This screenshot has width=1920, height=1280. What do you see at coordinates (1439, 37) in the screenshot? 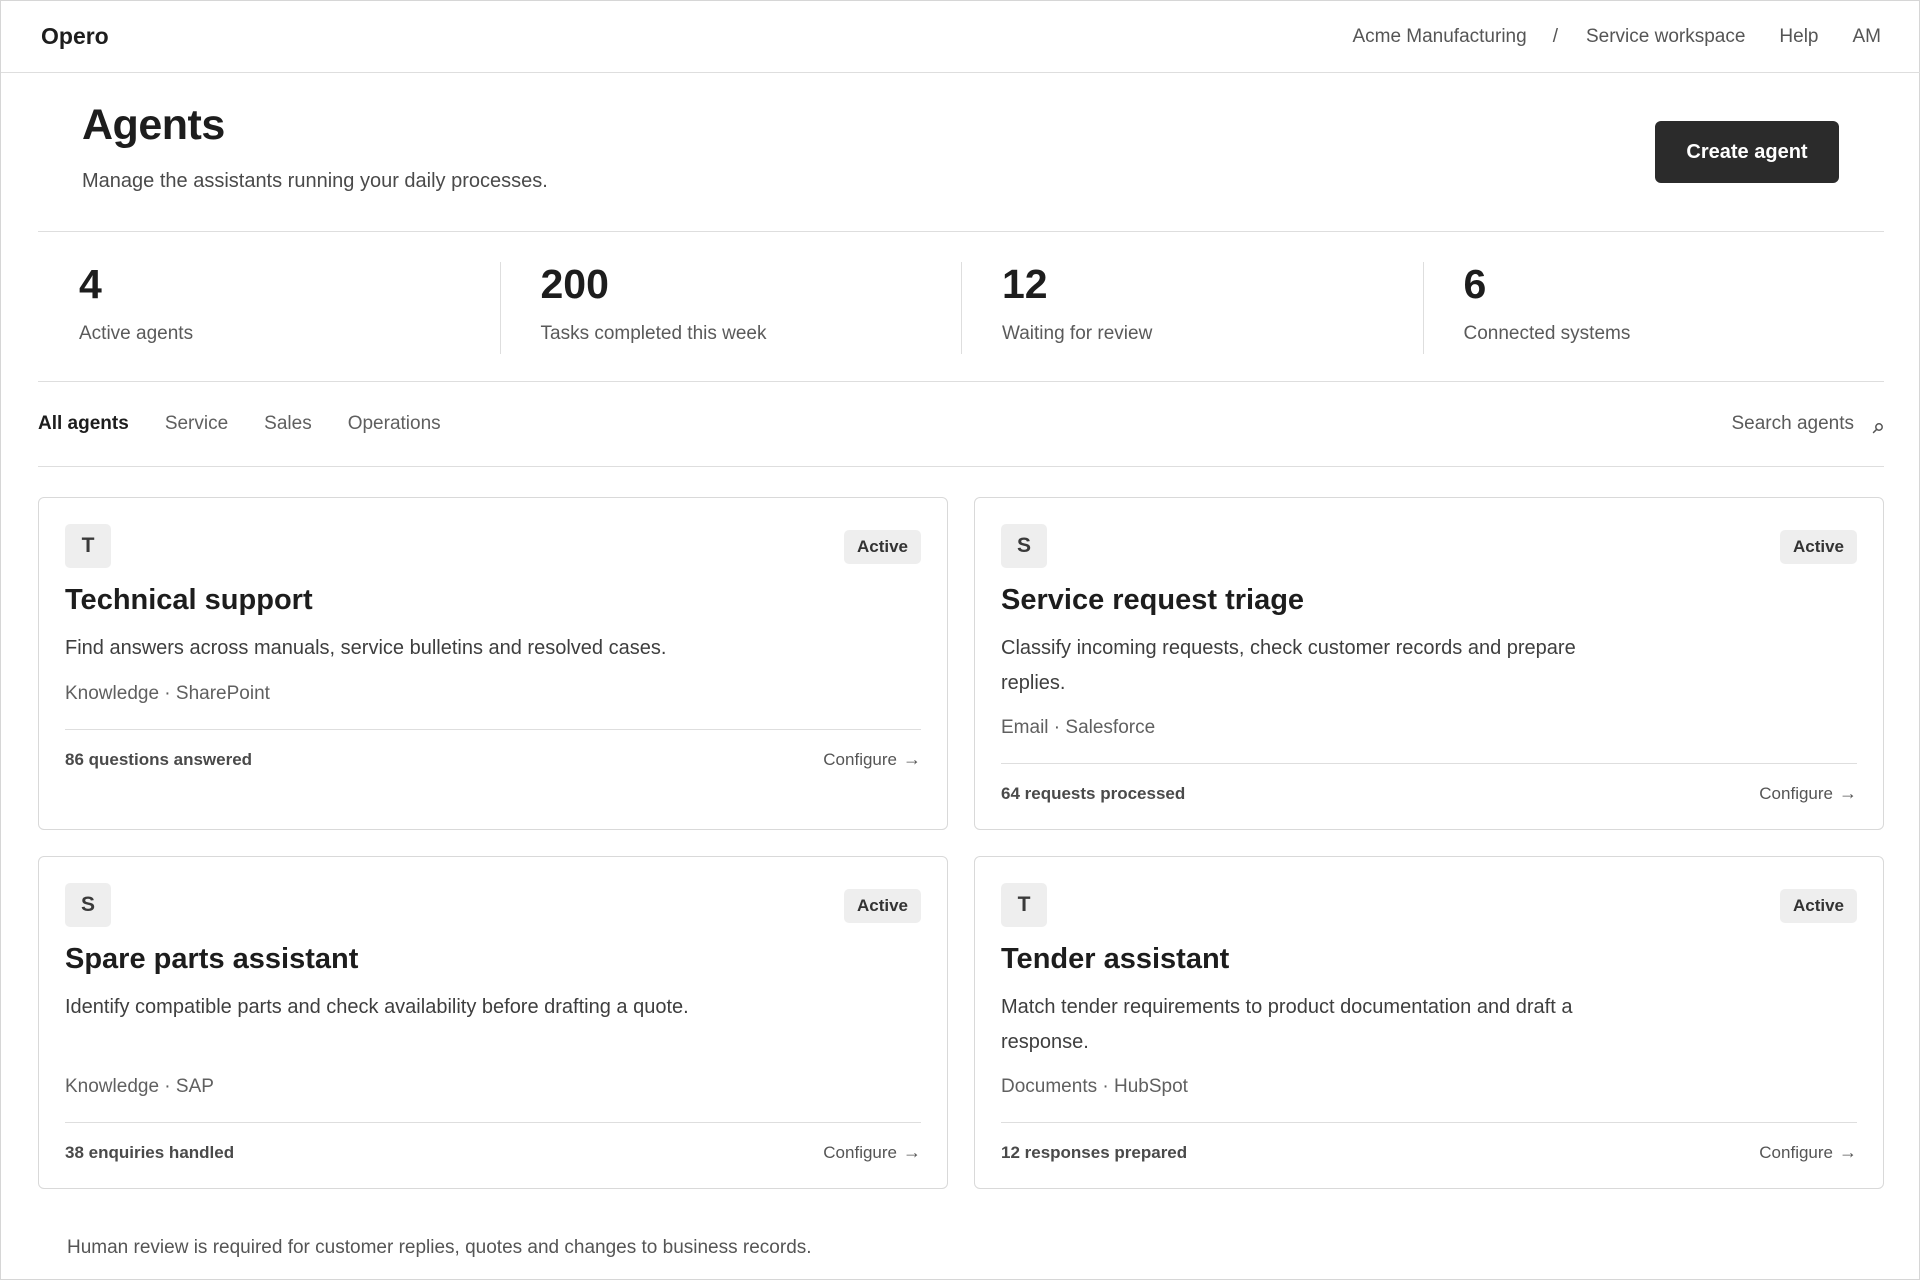
I see `organization-link: Acme Manufacturing` at bounding box center [1439, 37].